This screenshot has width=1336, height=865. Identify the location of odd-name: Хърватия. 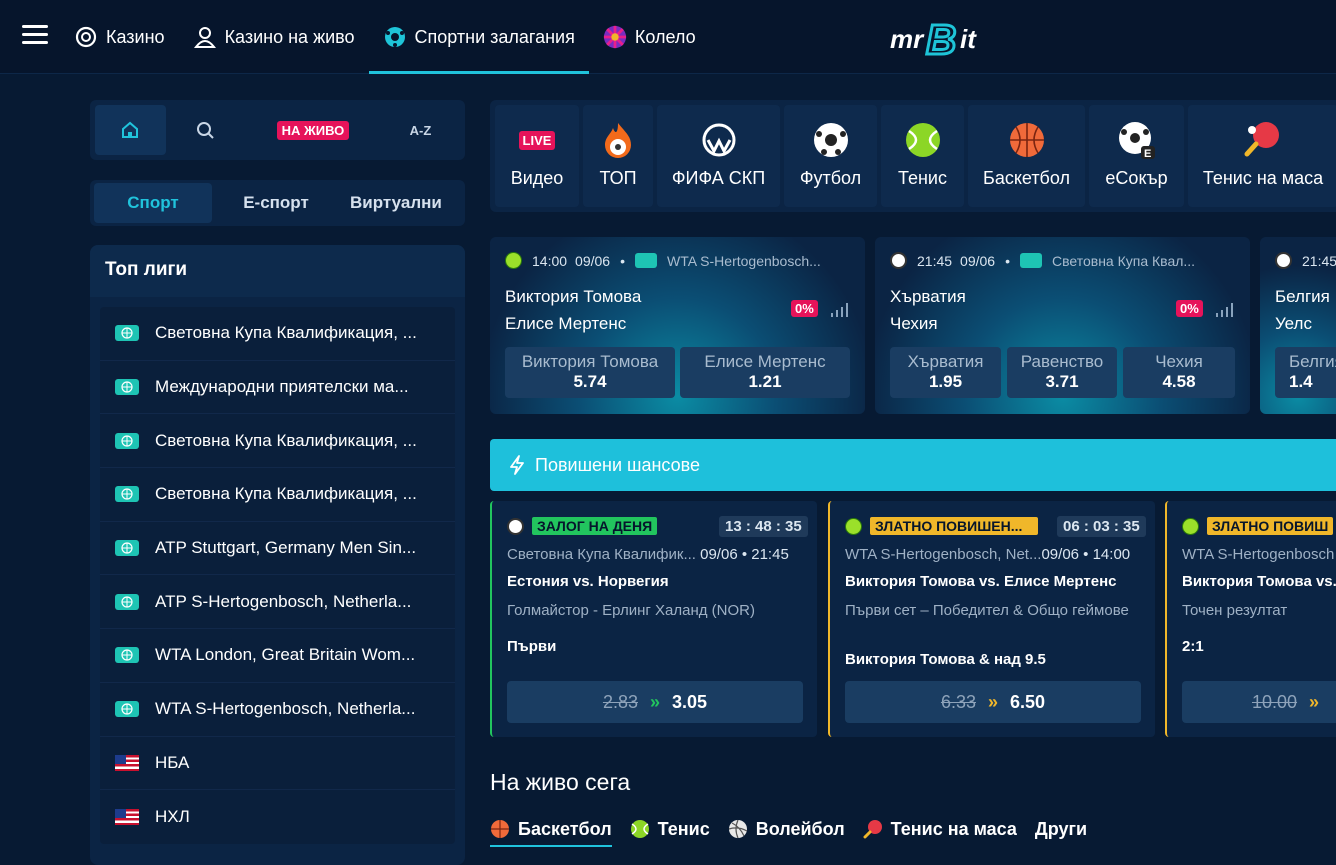
(945, 361).